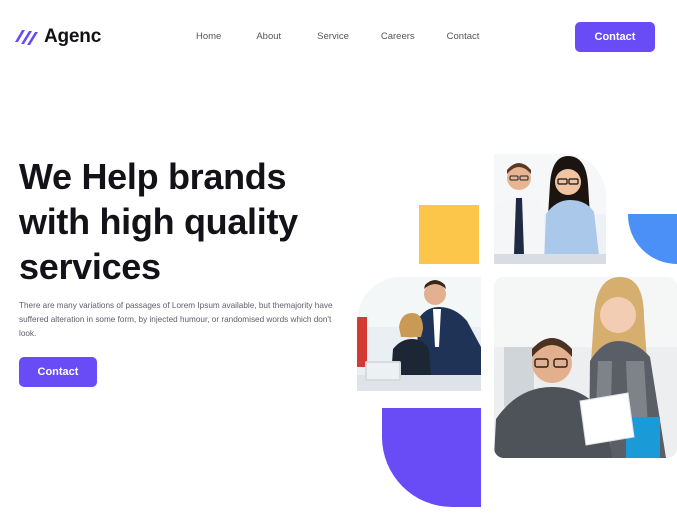 The image size is (677, 515). What do you see at coordinates (550, 209) in the screenshot?
I see `team-photo-two-people` at bounding box center [550, 209].